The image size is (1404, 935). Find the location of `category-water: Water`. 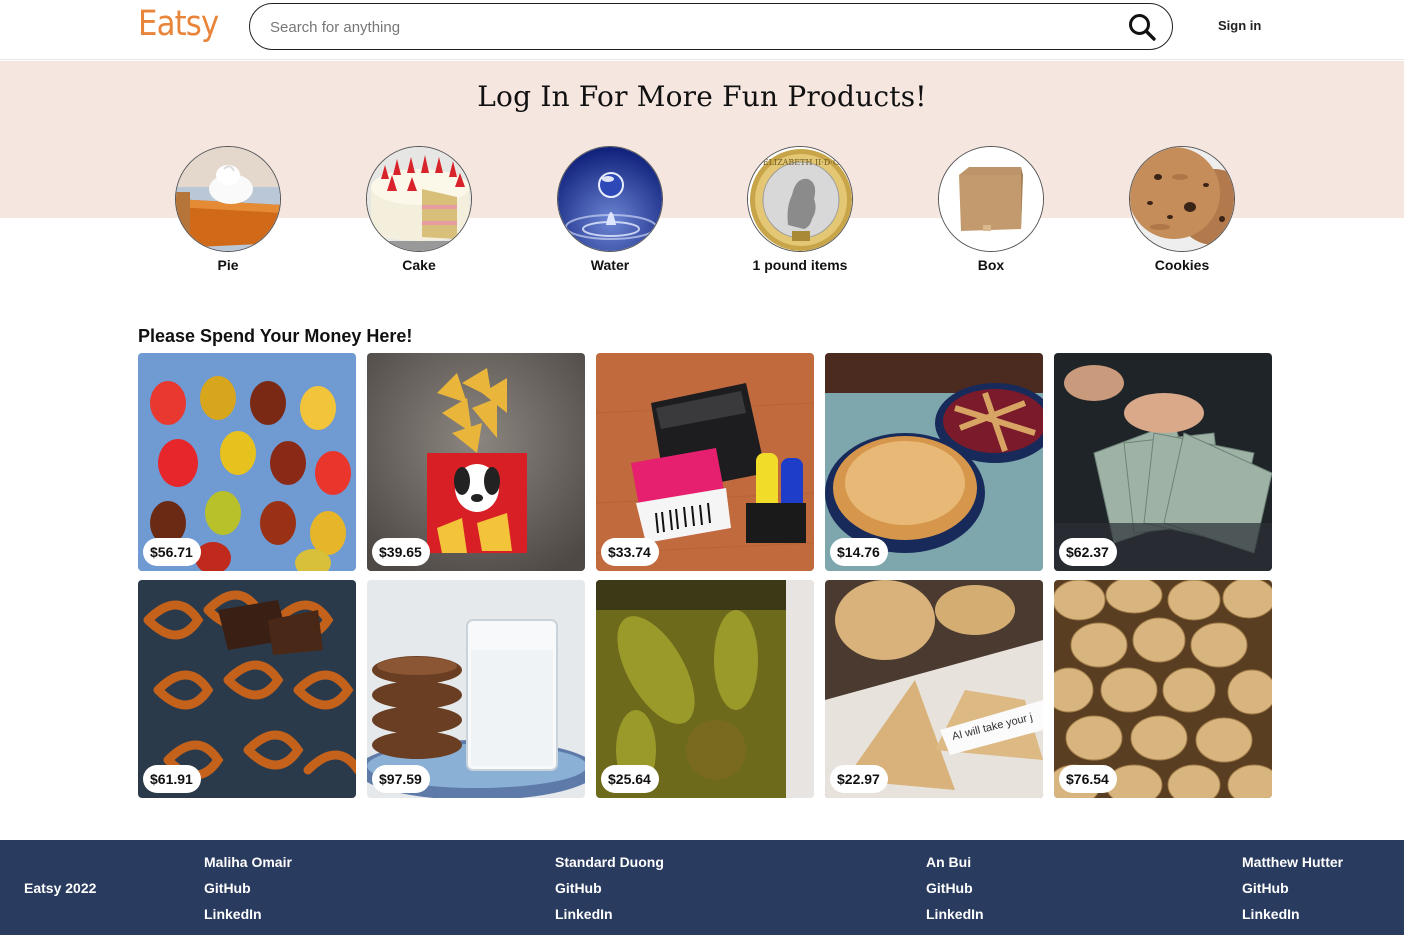

category-water: Water is located at coordinates (610, 210).